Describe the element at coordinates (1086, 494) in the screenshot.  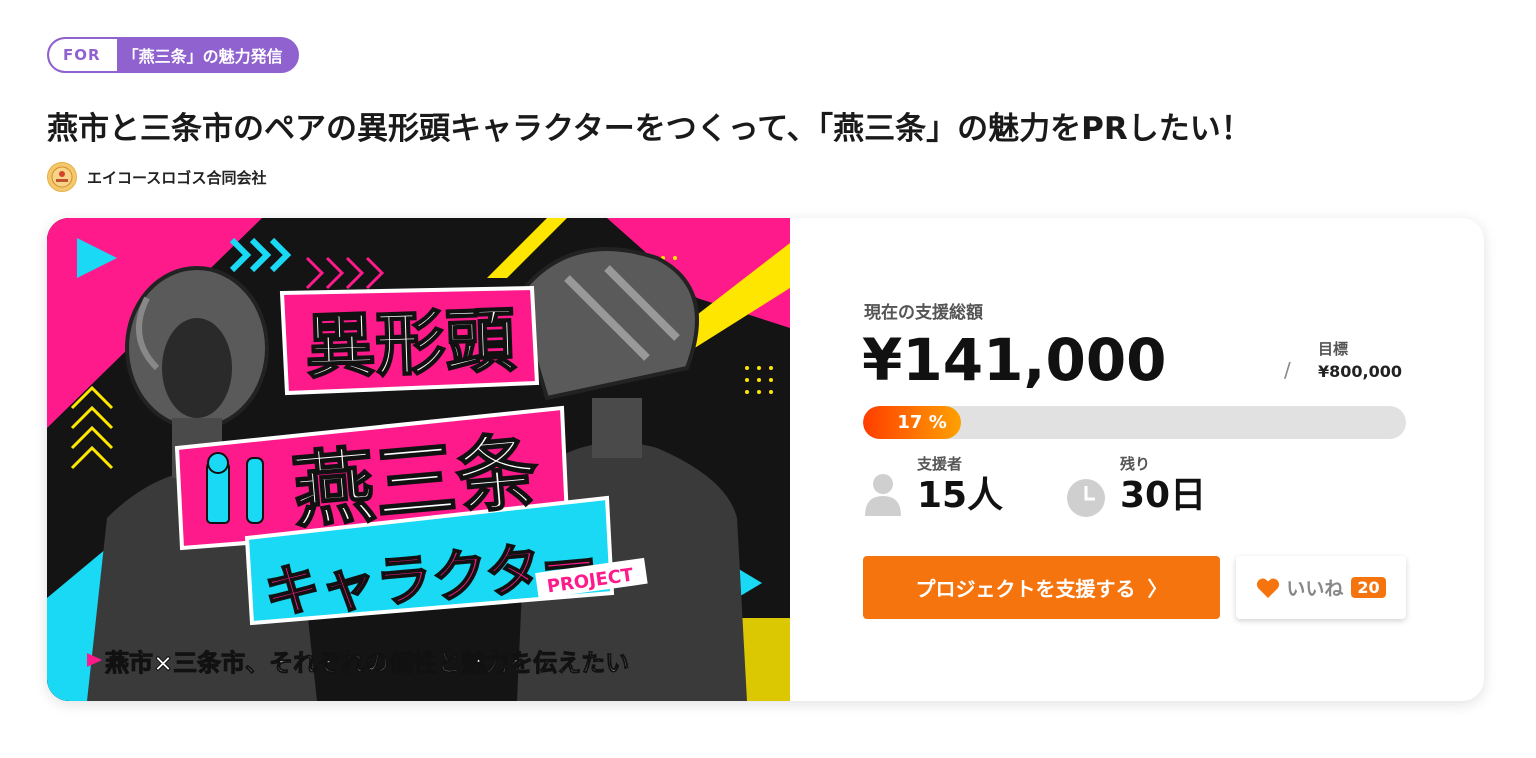
I see `clock-icon` at that location.